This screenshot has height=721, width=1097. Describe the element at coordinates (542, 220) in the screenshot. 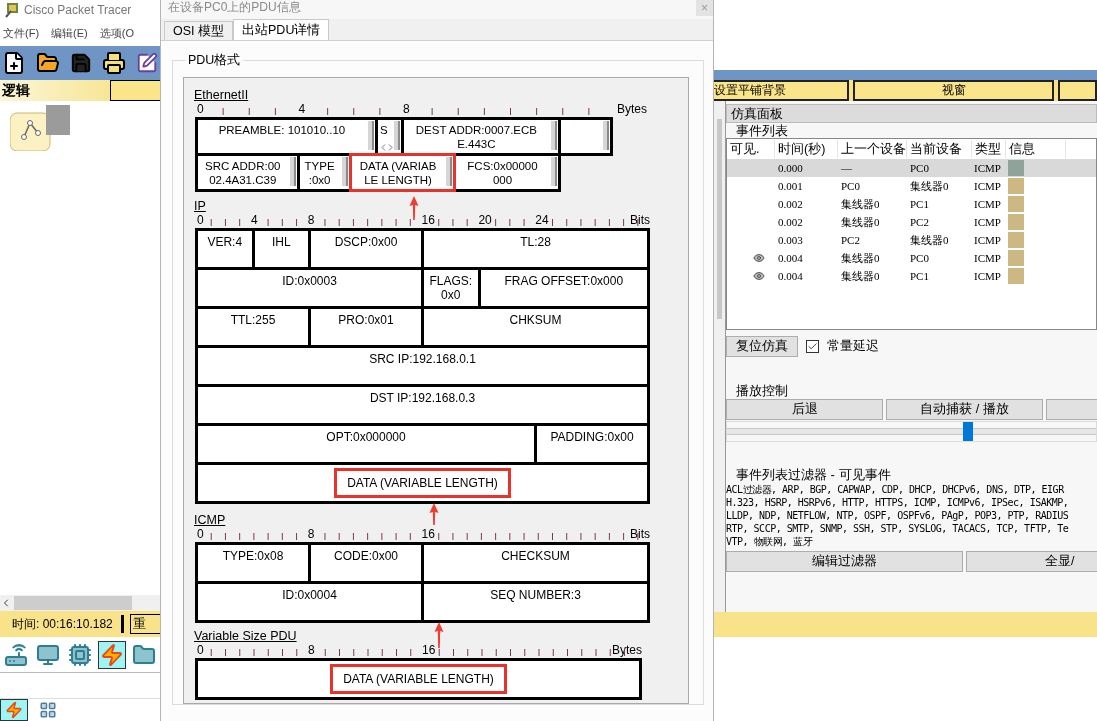

I see `ruler-label: 24` at that location.